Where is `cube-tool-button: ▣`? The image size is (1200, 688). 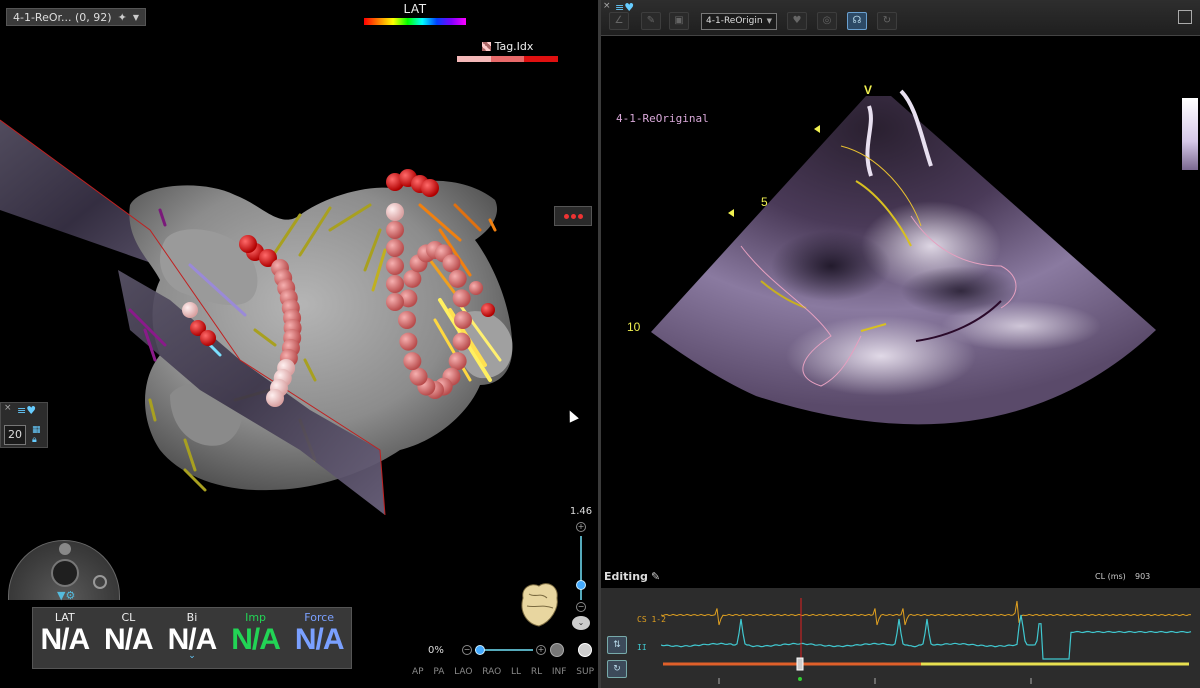 cube-tool-button: ▣ is located at coordinates (679, 21).